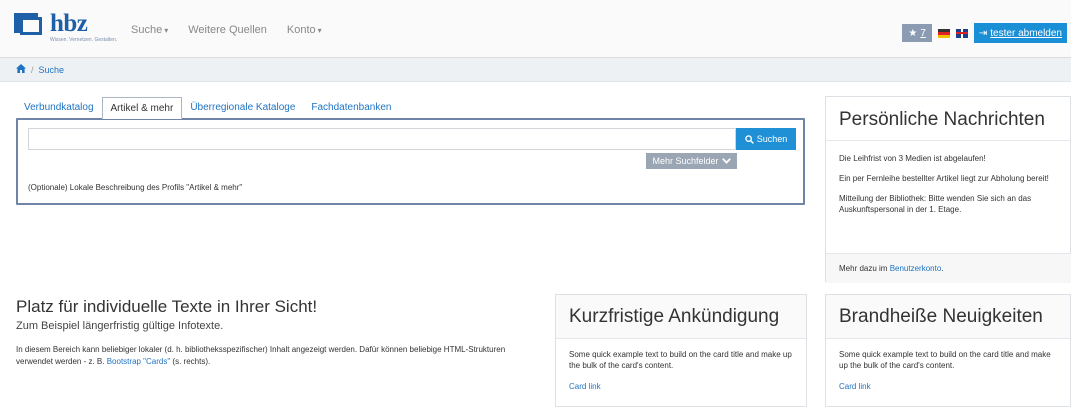 The width and height of the screenshot is (1071, 407). What do you see at coordinates (682, 386) in the screenshot?
I see `announcement-card-link: Card link` at bounding box center [682, 386].